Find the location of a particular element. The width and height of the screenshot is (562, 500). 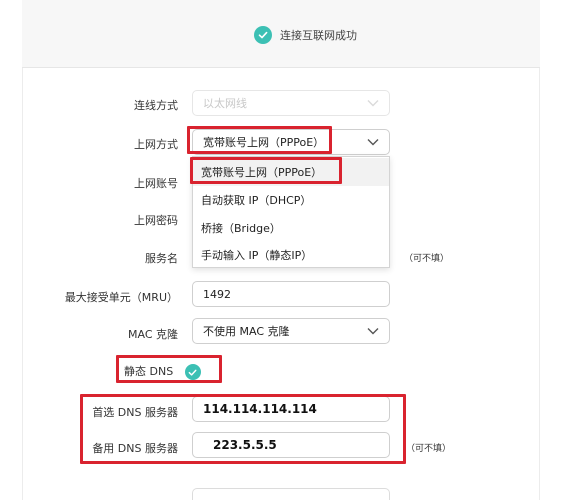

primary-dns-label: 首选 DNS 服务器 is located at coordinates (135, 412).